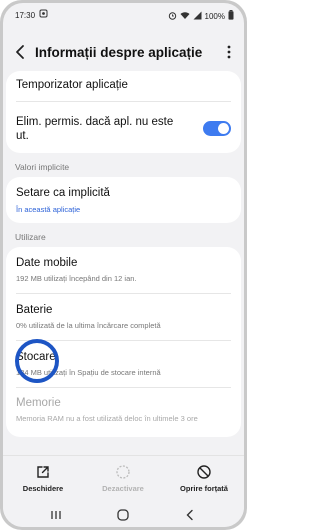  I want to click on force-stop-icon, so click(204, 472).